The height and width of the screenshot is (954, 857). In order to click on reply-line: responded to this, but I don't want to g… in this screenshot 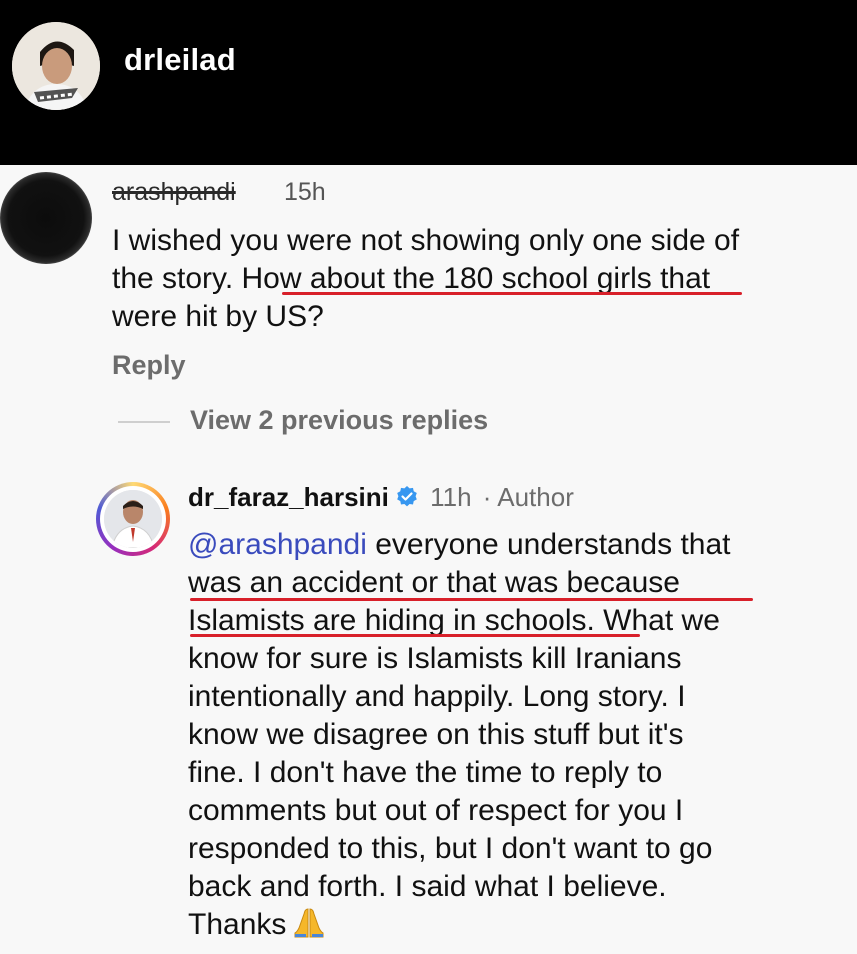, I will do `click(450, 848)`.